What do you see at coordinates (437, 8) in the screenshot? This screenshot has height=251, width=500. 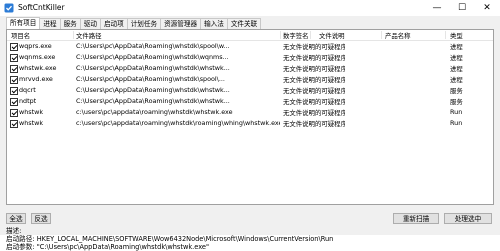 I see `minimize-button: —` at bounding box center [437, 8].